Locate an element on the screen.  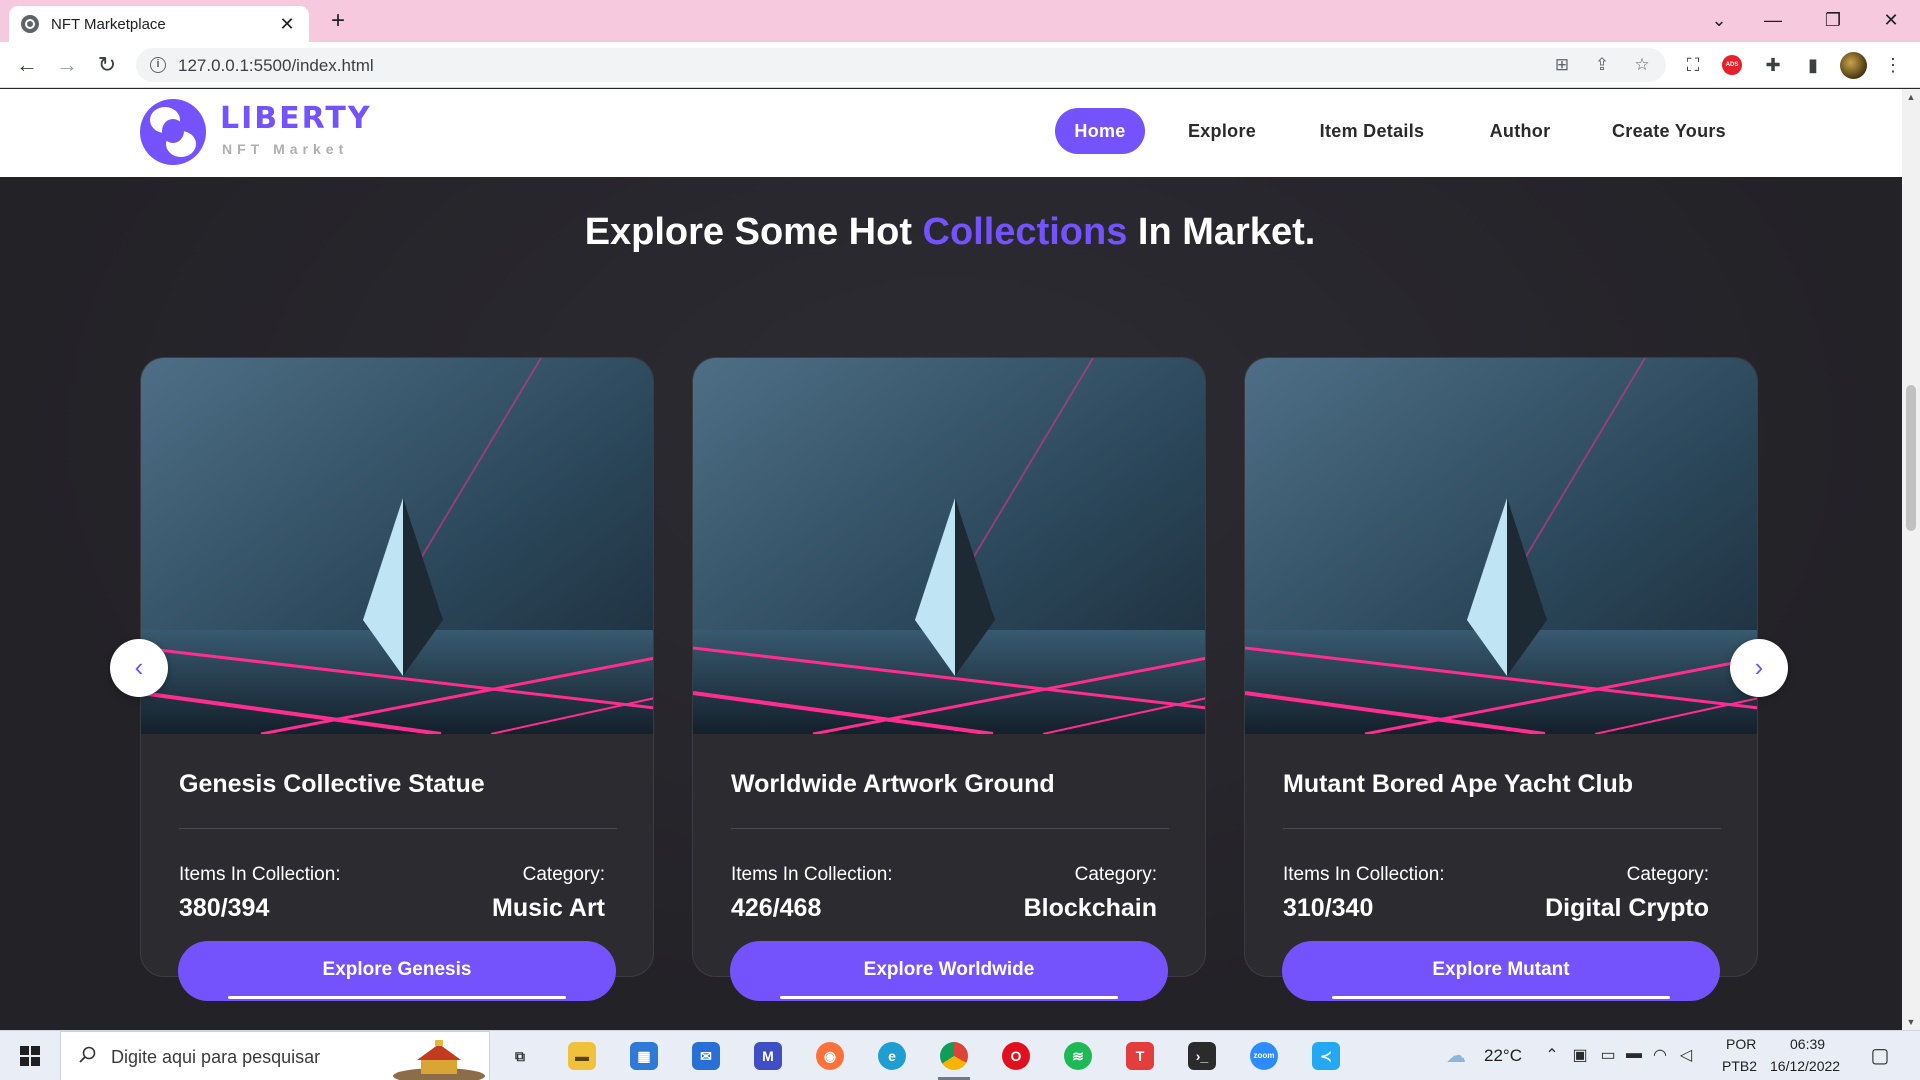
collection-title: Mutant Bored Ape Yacht Club is located at coordinates (1458, 784).